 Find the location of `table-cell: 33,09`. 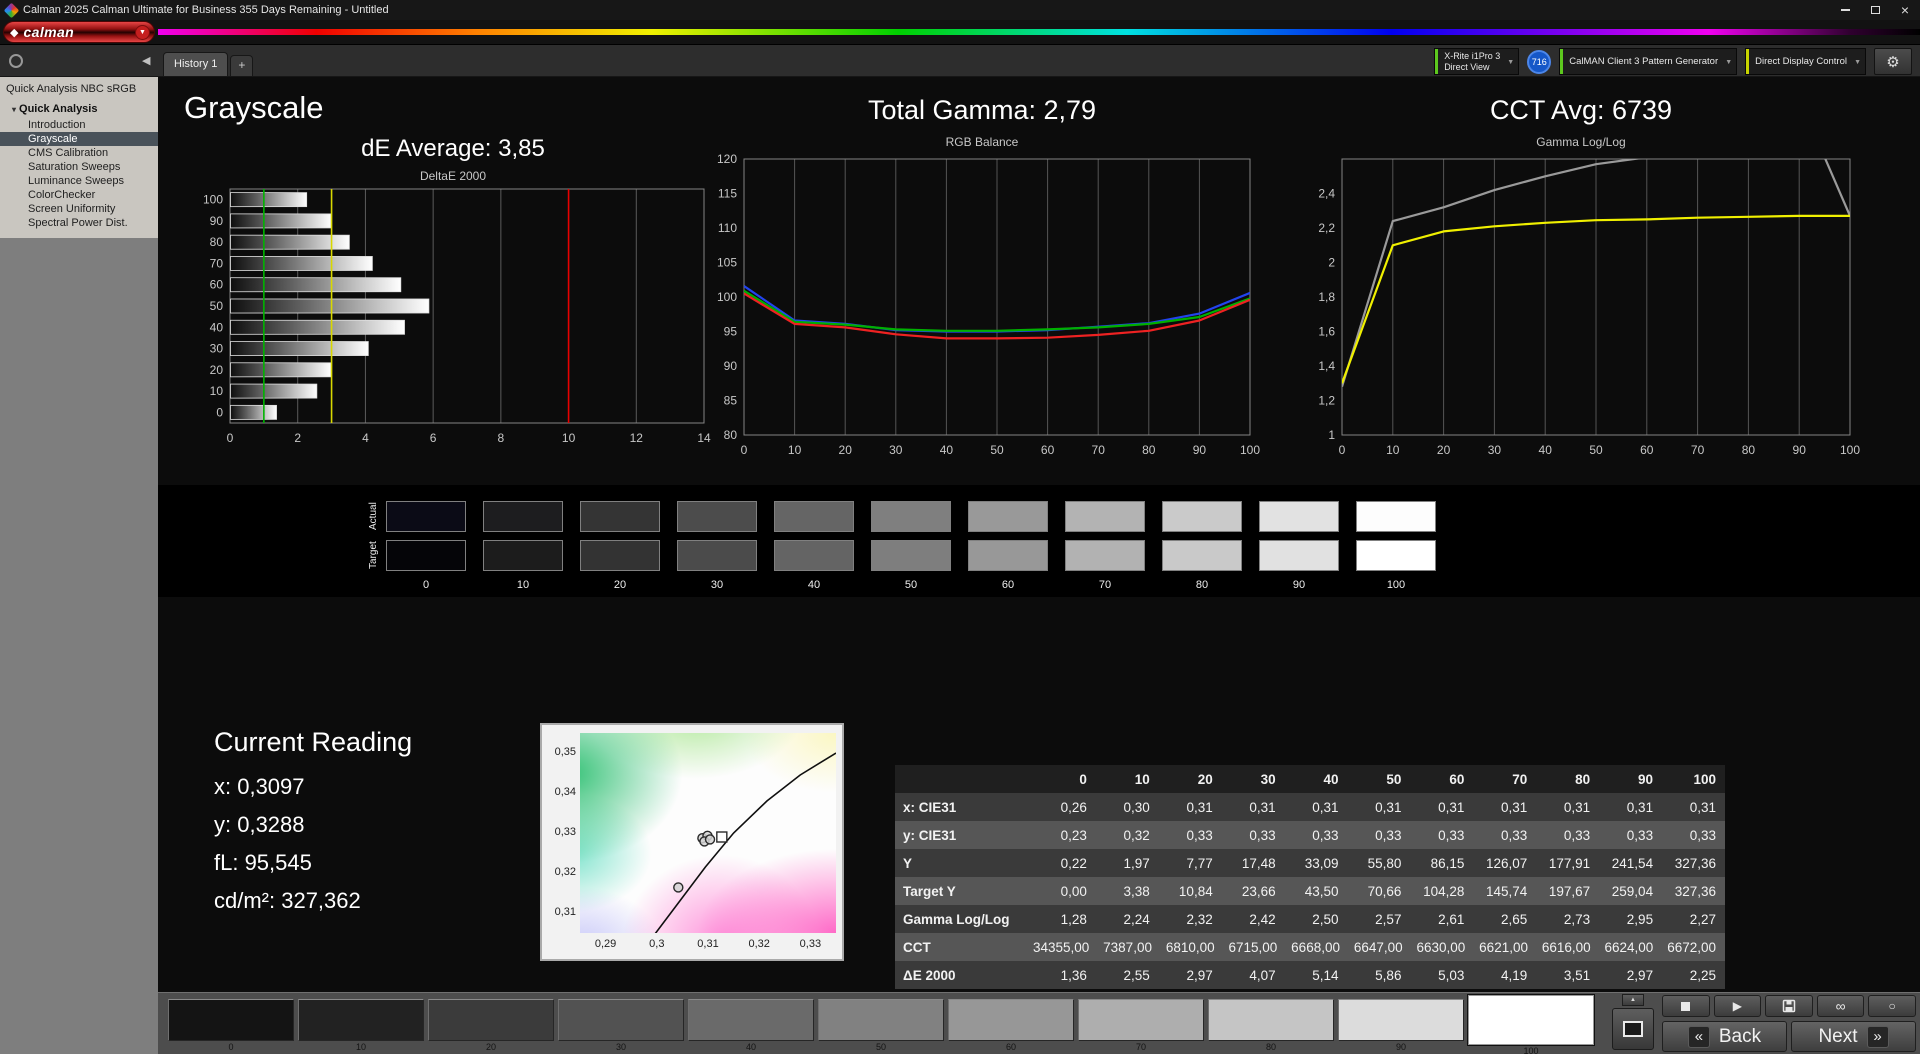

table-cell: 33,09 is located at coordinates (1321, 863).